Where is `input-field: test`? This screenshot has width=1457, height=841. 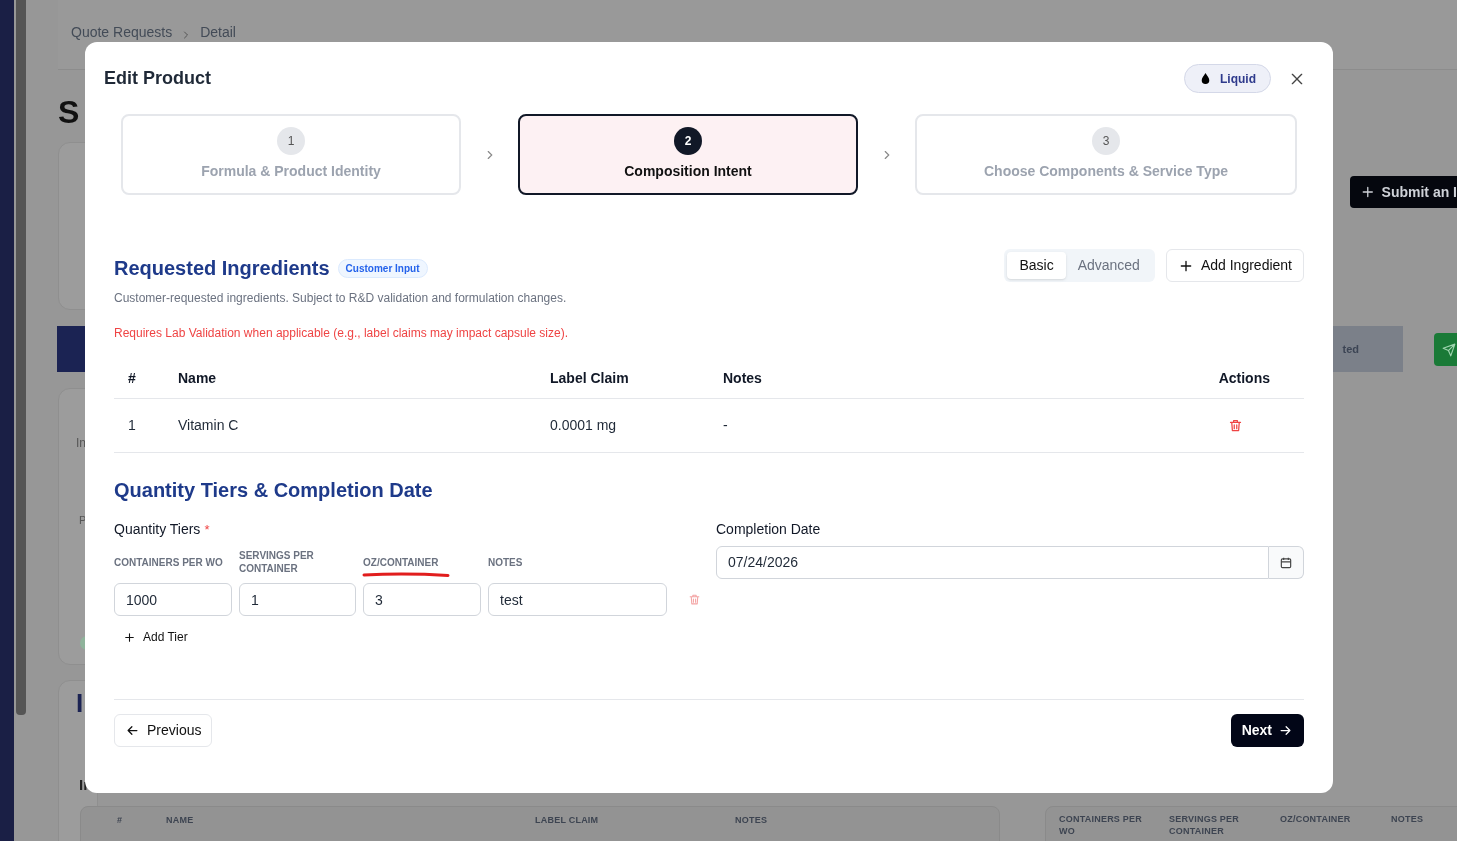 input-field: test is located at coordinates (577, 599).